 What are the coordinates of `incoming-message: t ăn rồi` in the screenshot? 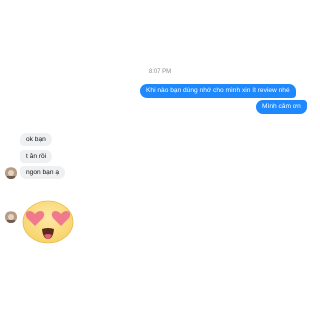 It's located at (36, 156).